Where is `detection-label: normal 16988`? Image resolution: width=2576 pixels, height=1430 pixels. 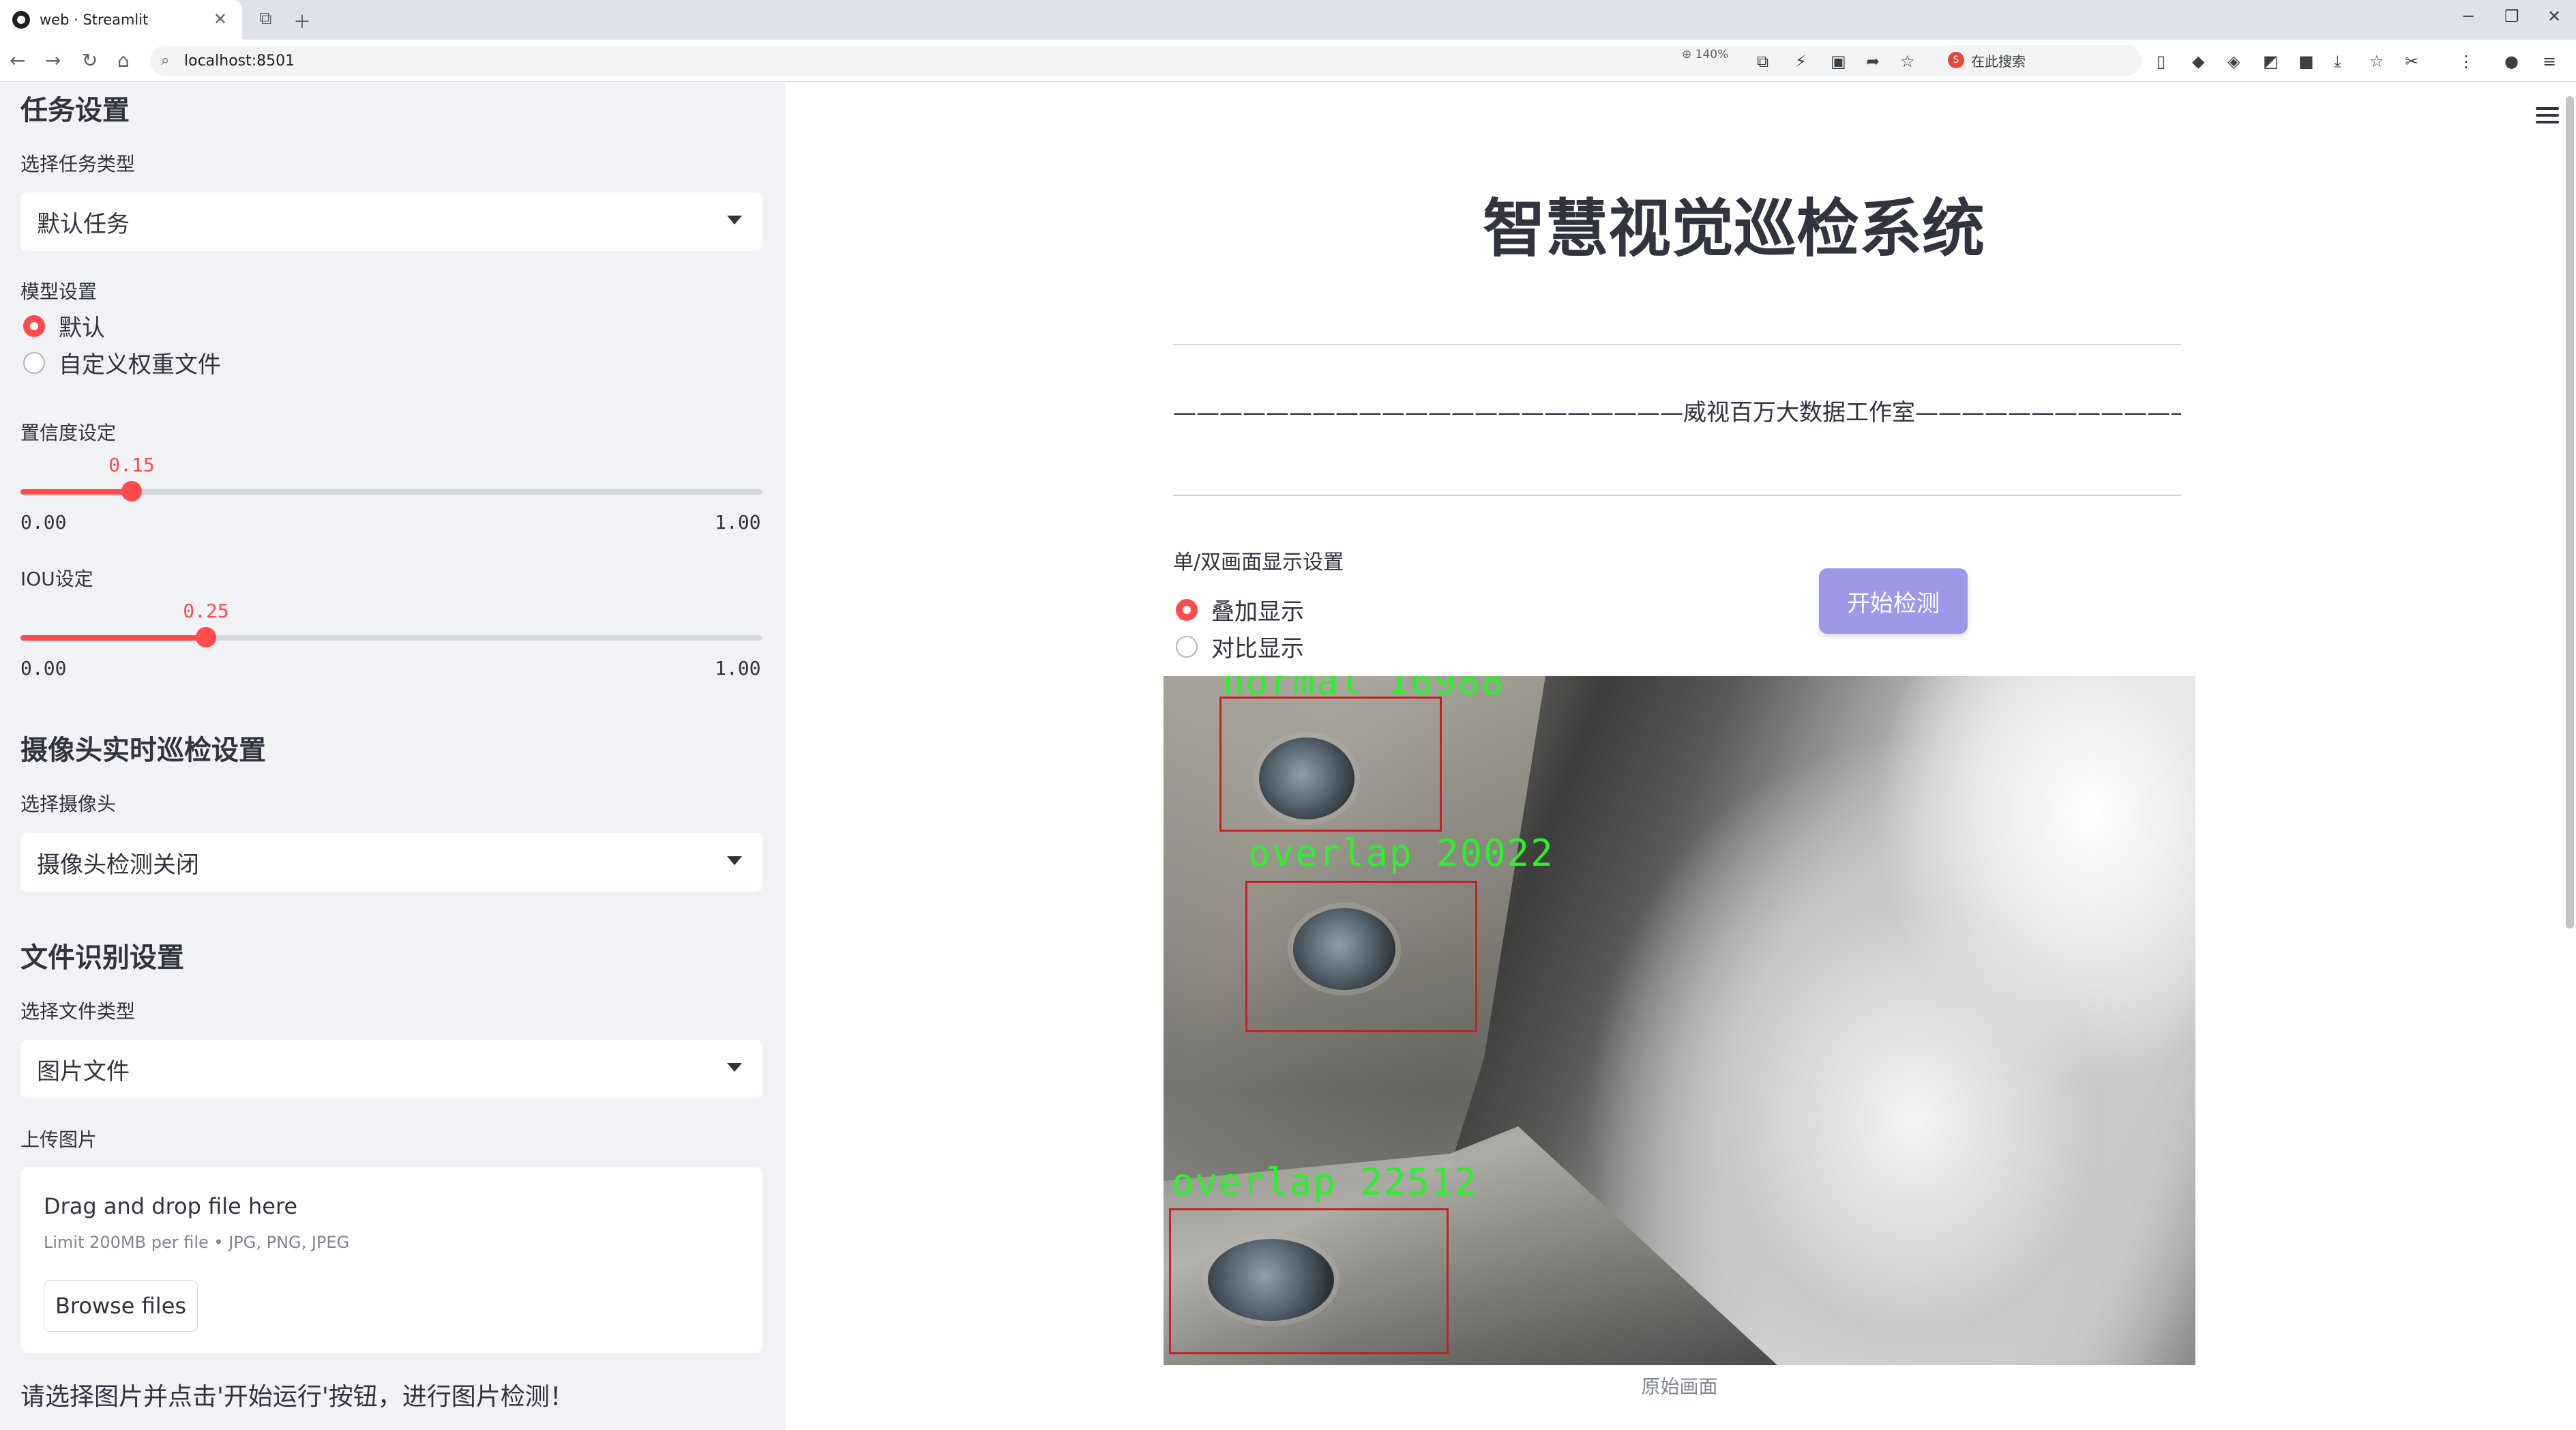 detection-label: normal 16988 is located at coordinates (1363, 690).